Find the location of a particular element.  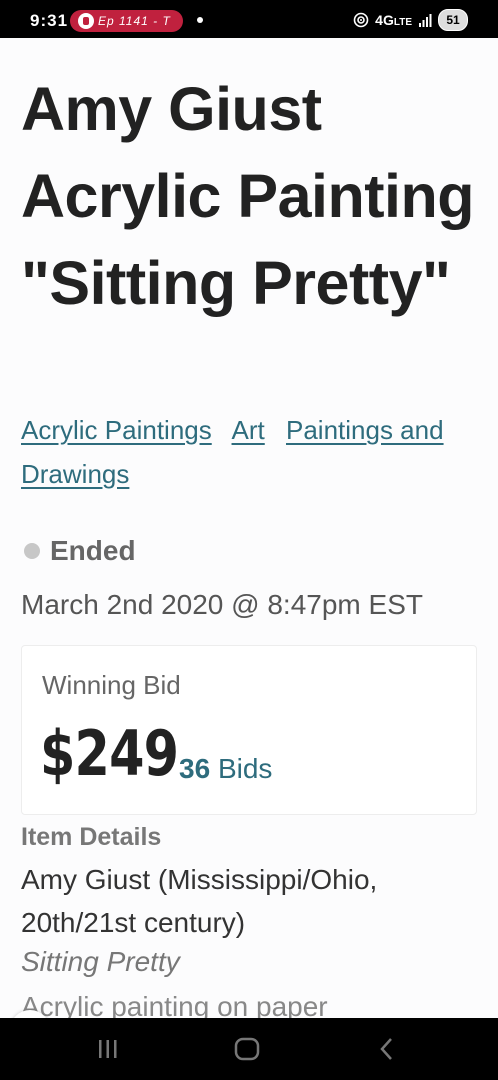

network-label: 4GLTE is located at coordinates (393, 20).